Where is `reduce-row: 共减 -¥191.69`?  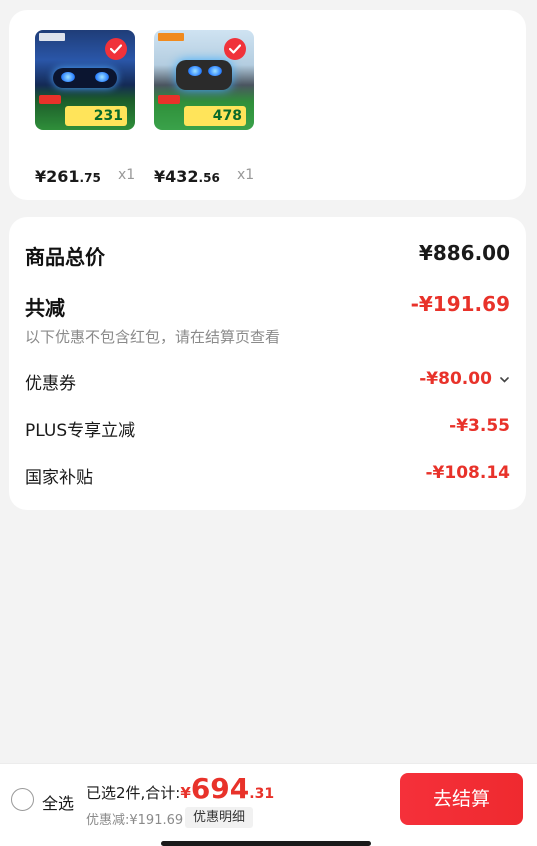 reduce-row: 共减 -¥191.69 is located at coordinates (267, 306).